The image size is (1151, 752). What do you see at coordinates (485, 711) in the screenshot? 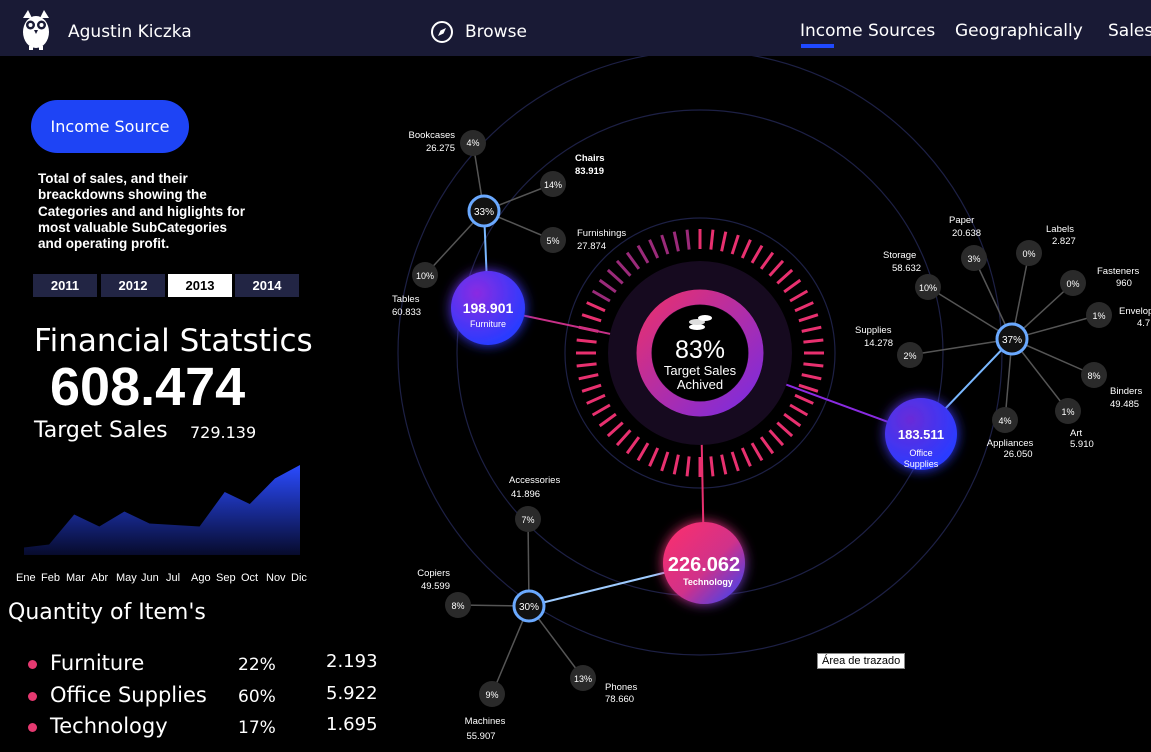
I see `subcategory-machines: 9% Machines 55.907` at bounding box center [485, 711].